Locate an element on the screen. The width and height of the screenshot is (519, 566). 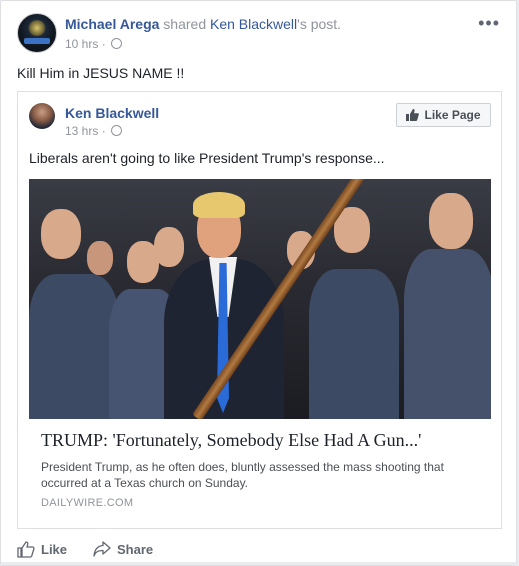
more-options-icon: ••• is located at coordinates (489, 23).